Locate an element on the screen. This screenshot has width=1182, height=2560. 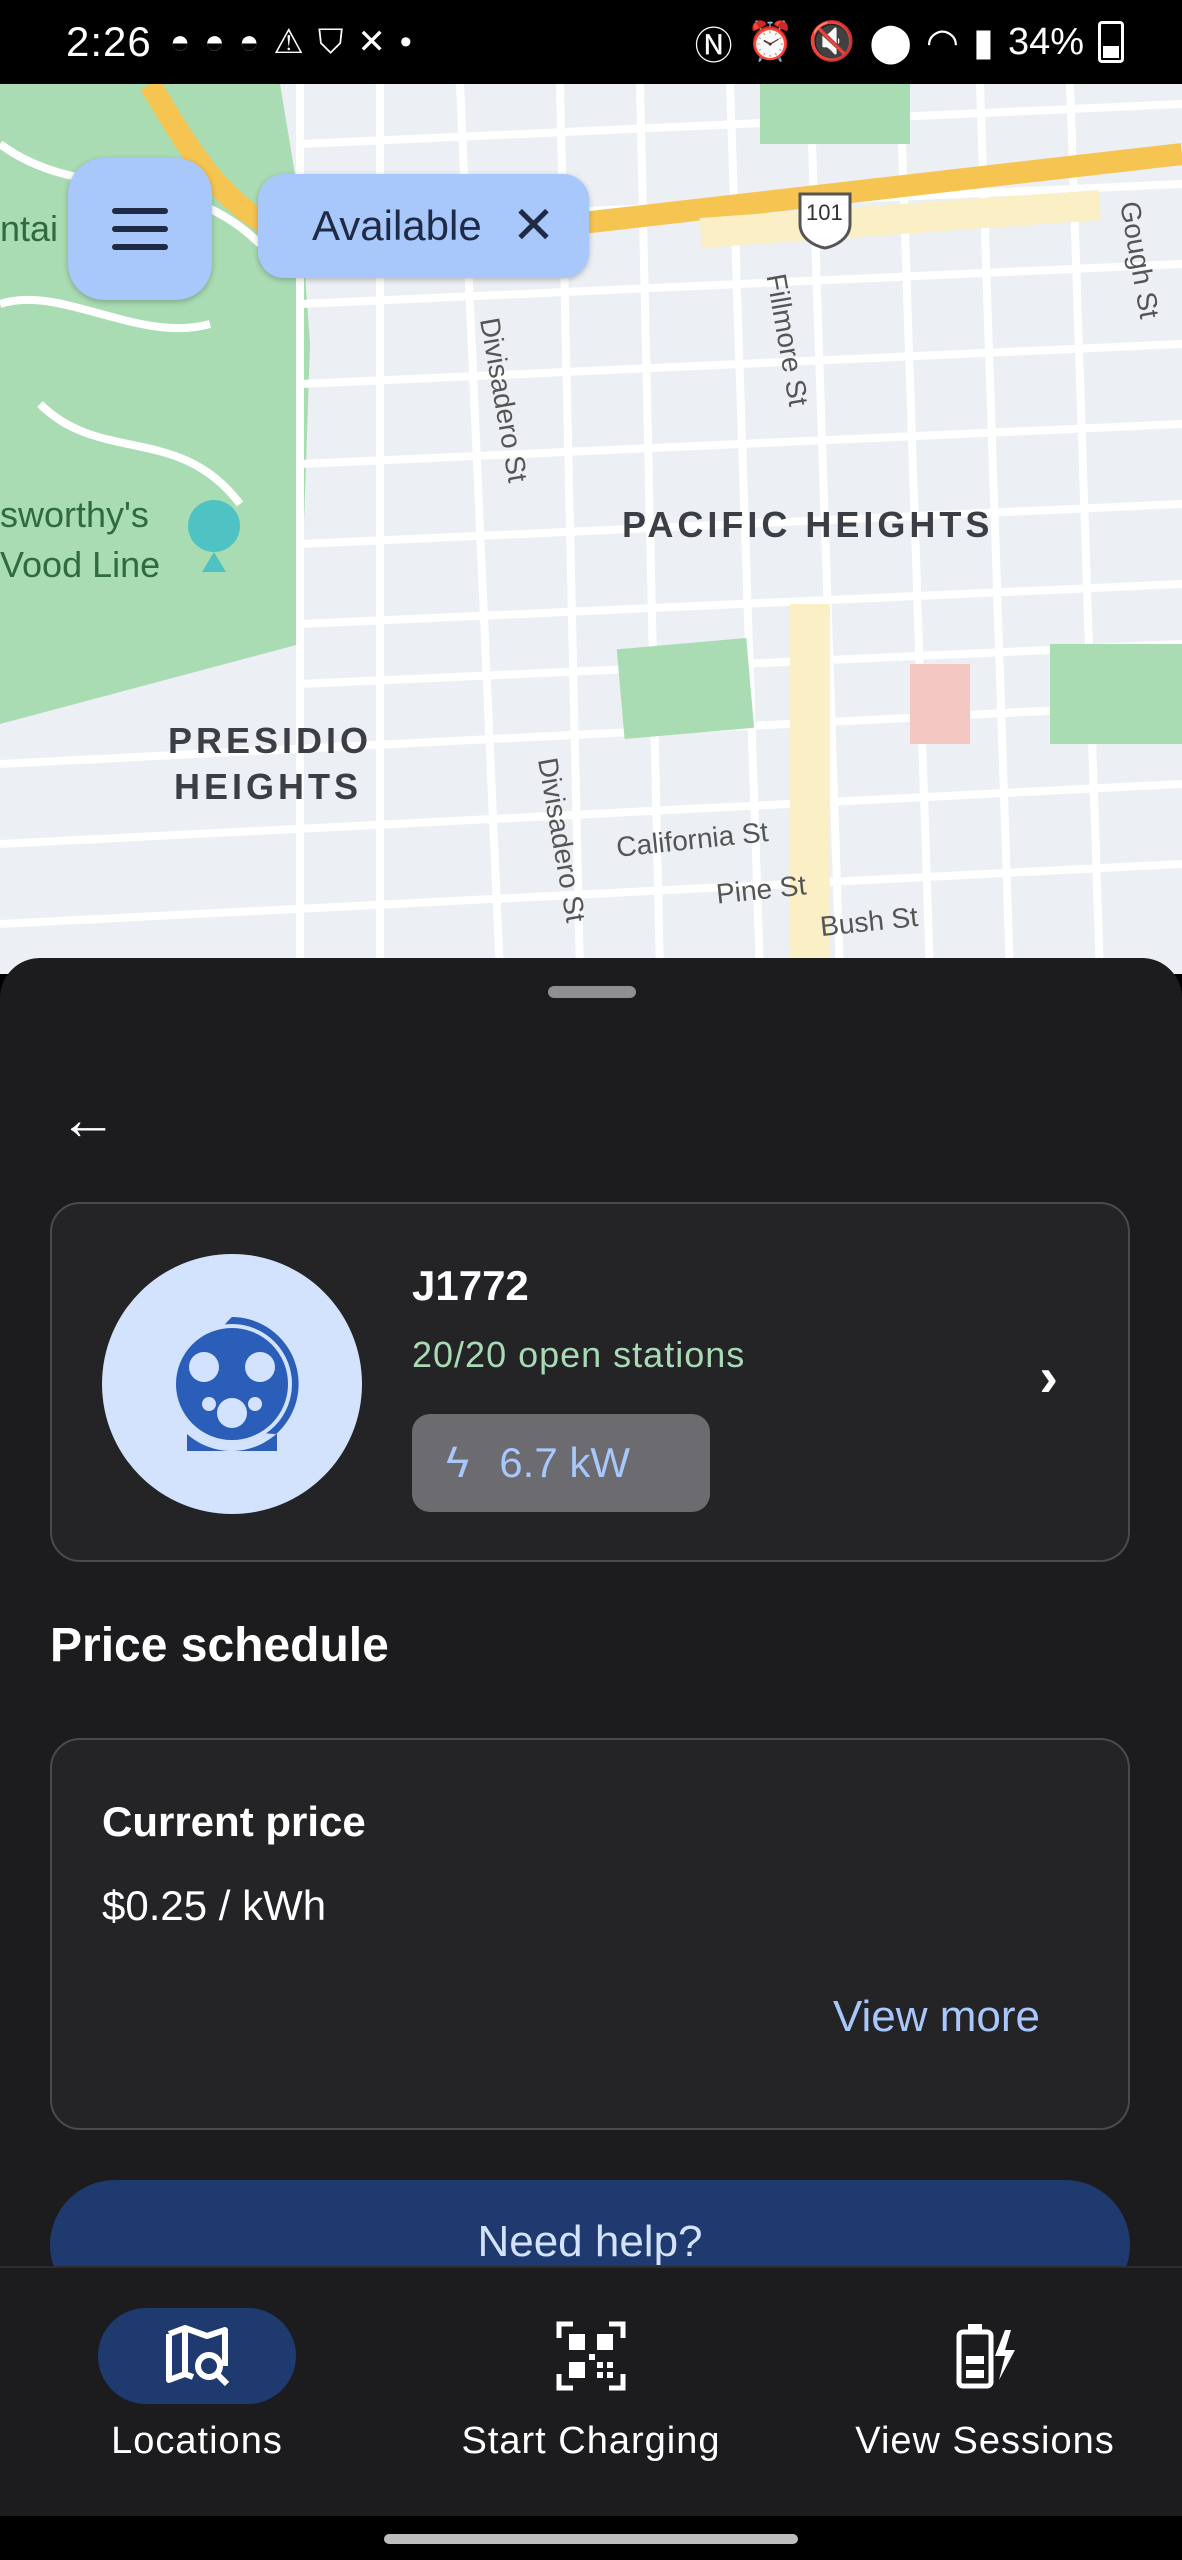
connector-avatar is located at coordinates (232, 1384).